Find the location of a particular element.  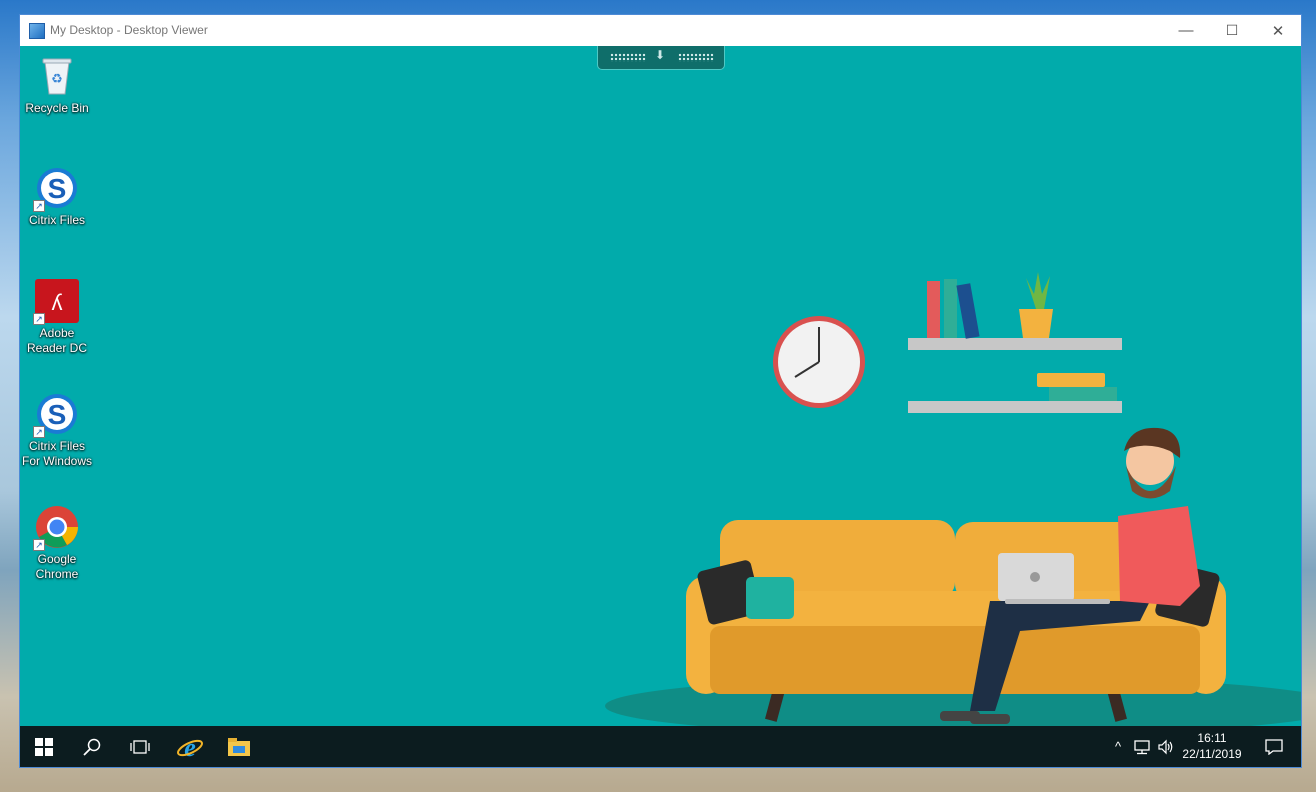

svg-text: ʎ is located at coordinates (57, 302).